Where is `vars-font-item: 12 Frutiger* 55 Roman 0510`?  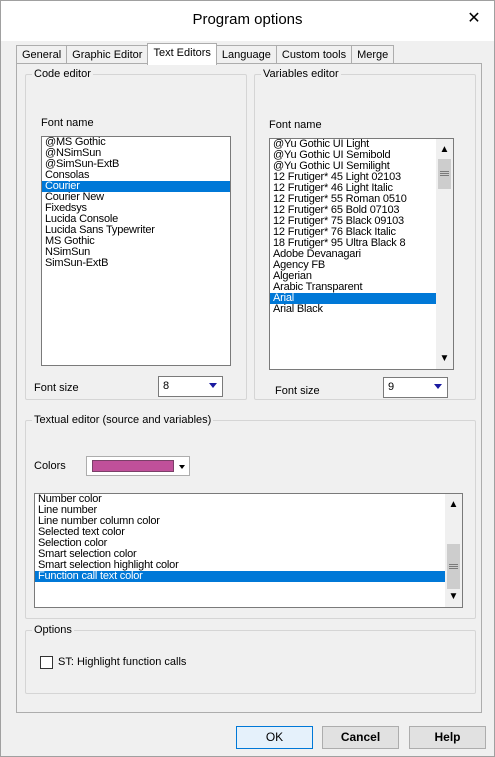 vars-font-item: 12 Frutiger* 55 Roman 0510 is located at coordinates (354, 199).